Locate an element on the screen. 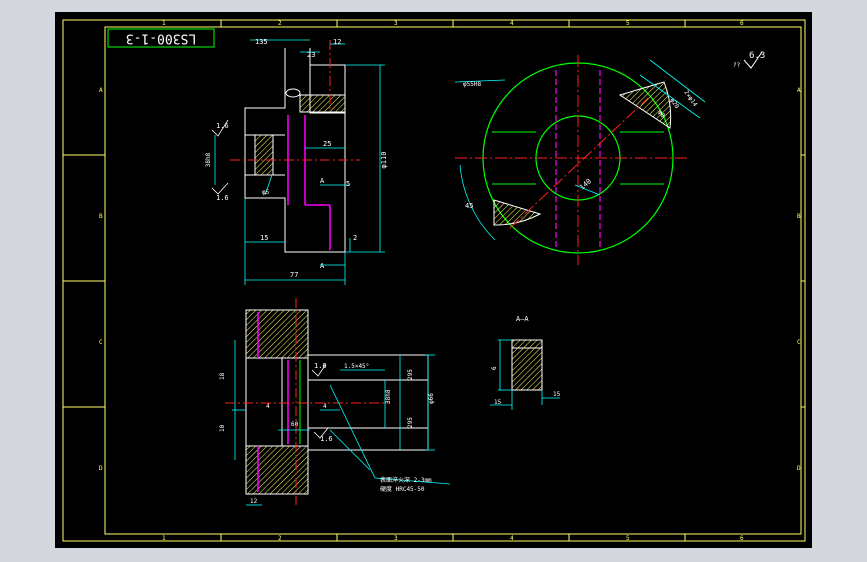 The image size is (867, 562). zone-number-bottom: 3 is located at coordinates (396, 538).